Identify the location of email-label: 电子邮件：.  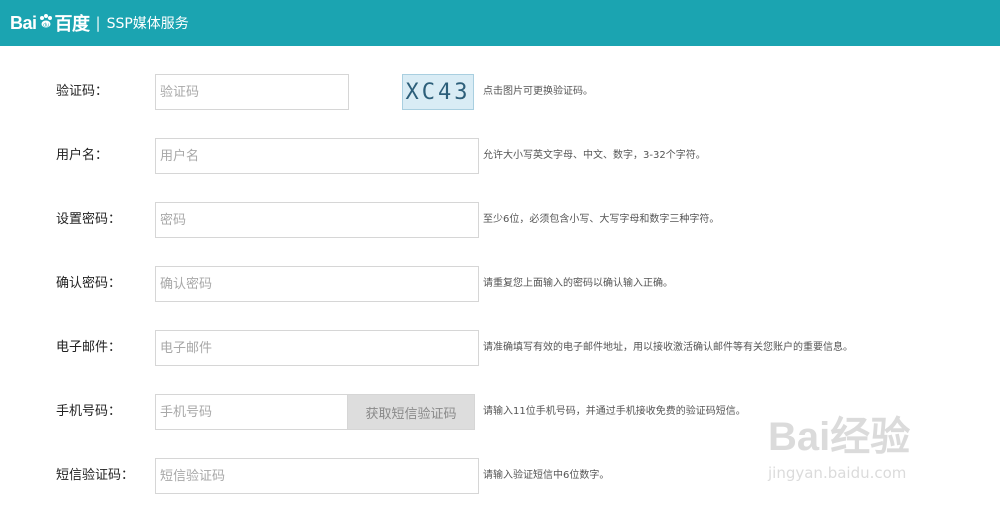
(89, 347).